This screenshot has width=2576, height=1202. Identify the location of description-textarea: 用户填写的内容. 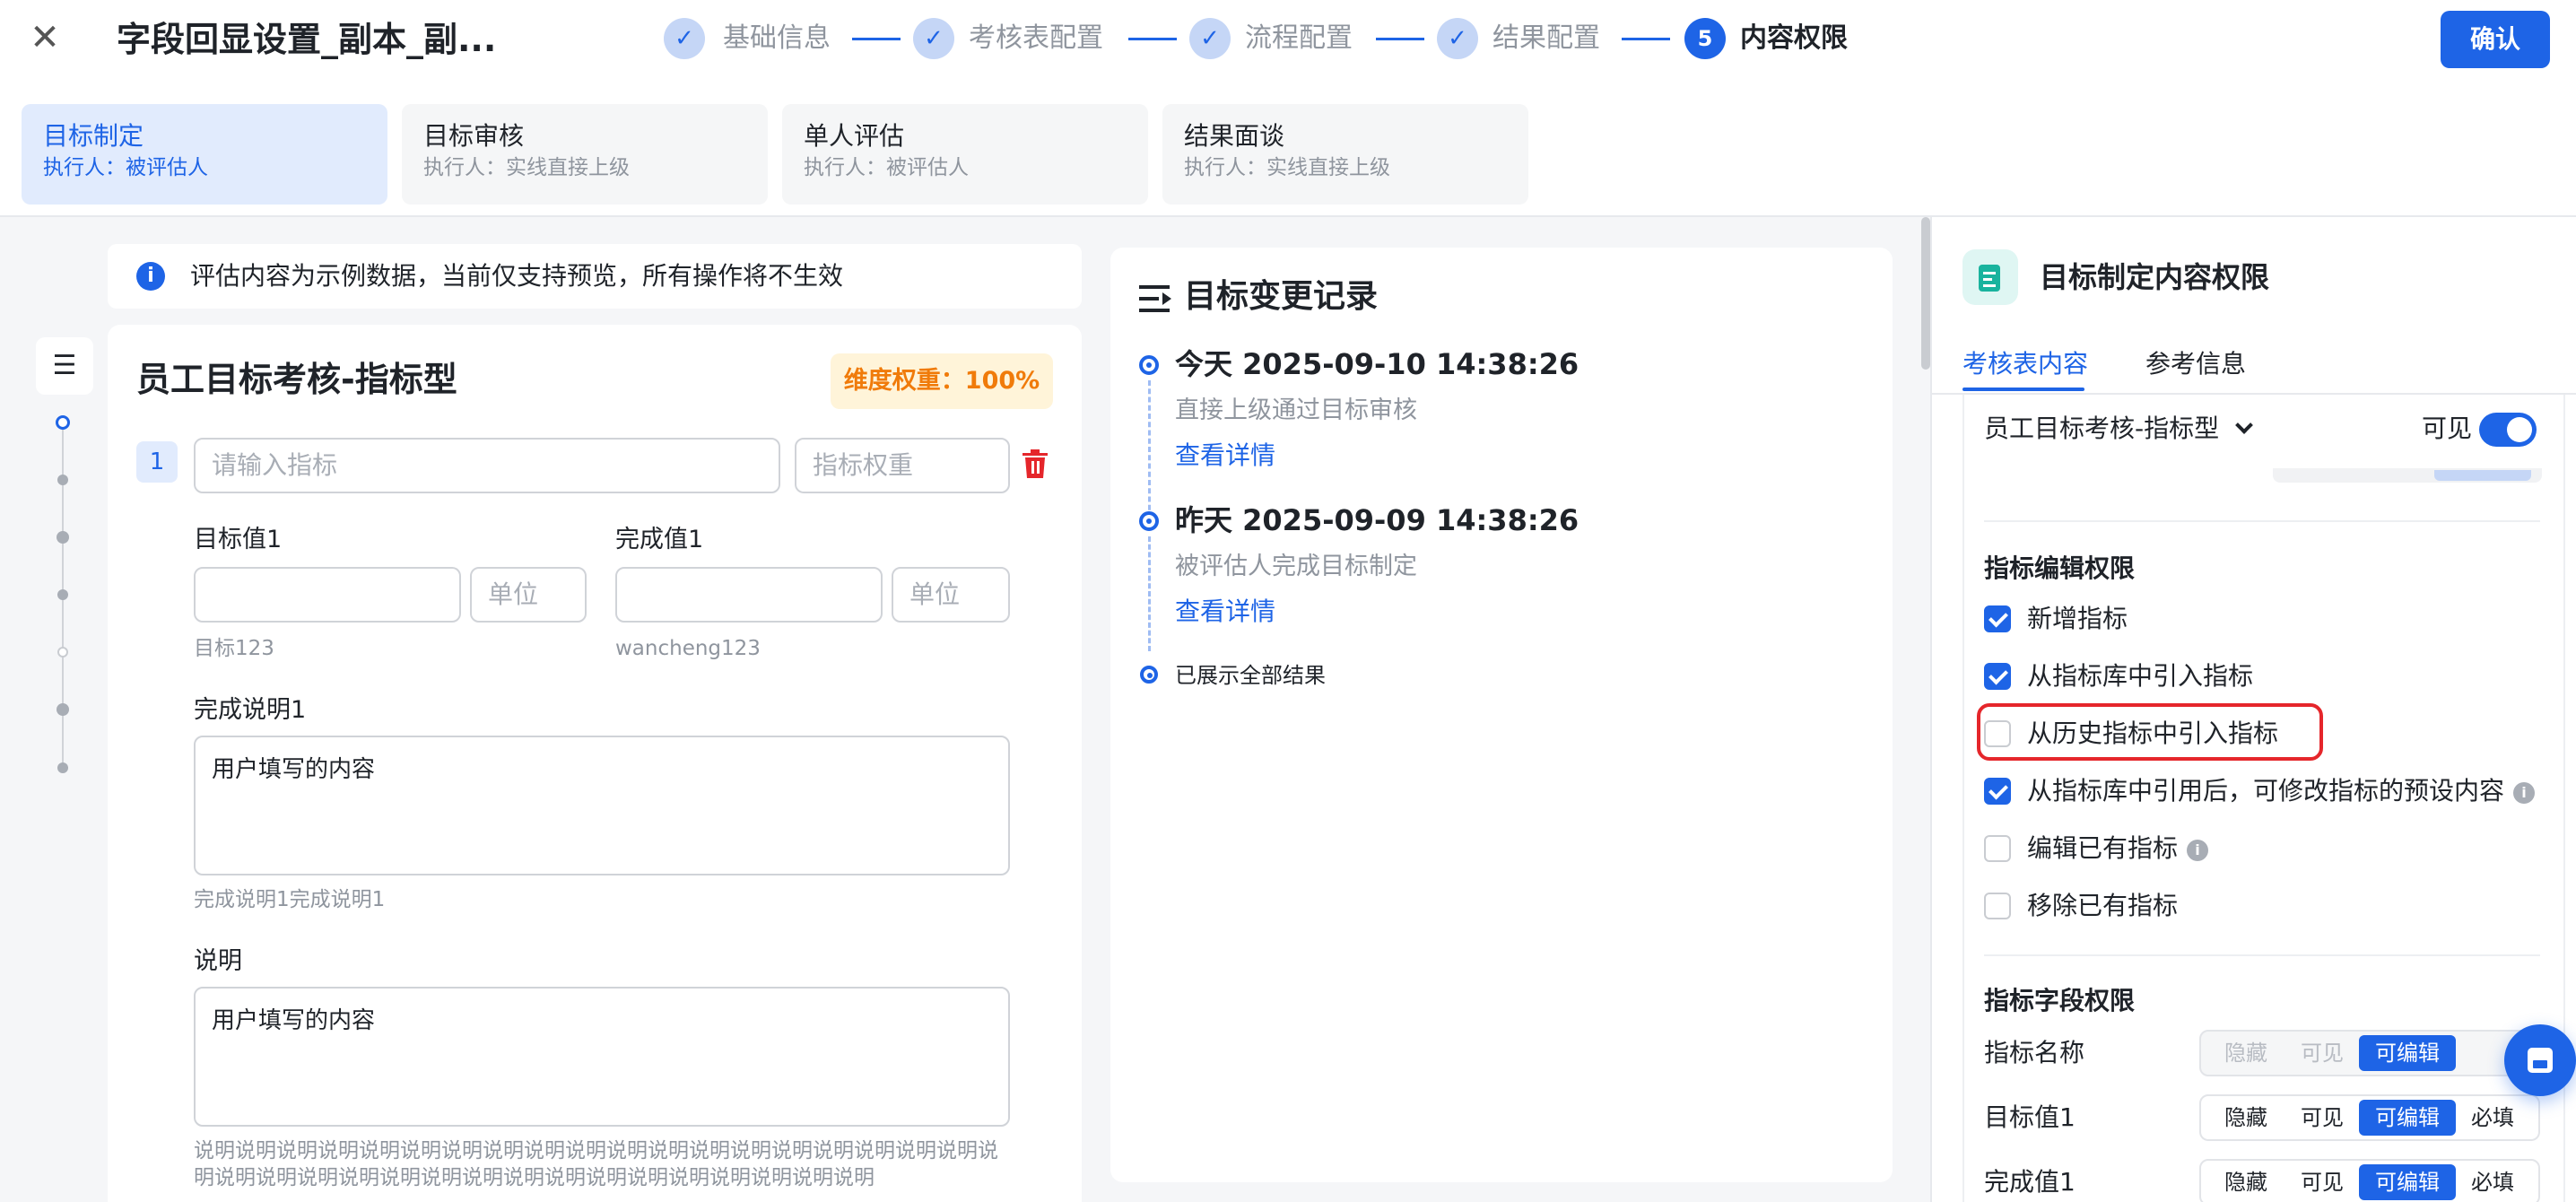
(602, 1057).